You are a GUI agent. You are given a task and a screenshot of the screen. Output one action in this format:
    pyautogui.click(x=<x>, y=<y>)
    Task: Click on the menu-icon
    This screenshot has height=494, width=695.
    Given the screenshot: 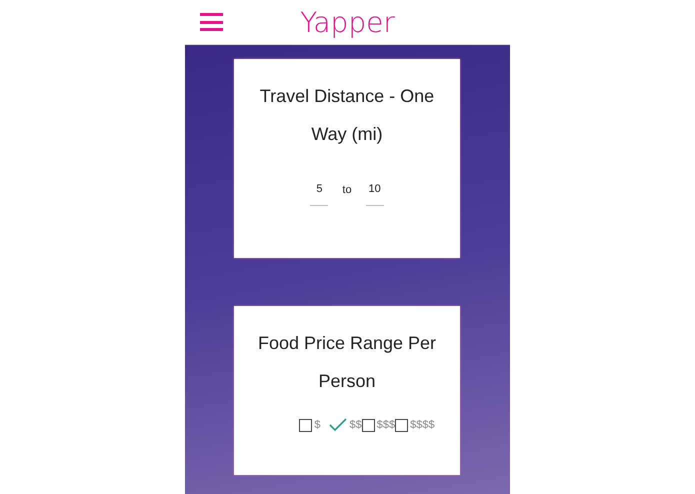 What is the action you would take?
    pyautogui.click(x=211, y=22)
    